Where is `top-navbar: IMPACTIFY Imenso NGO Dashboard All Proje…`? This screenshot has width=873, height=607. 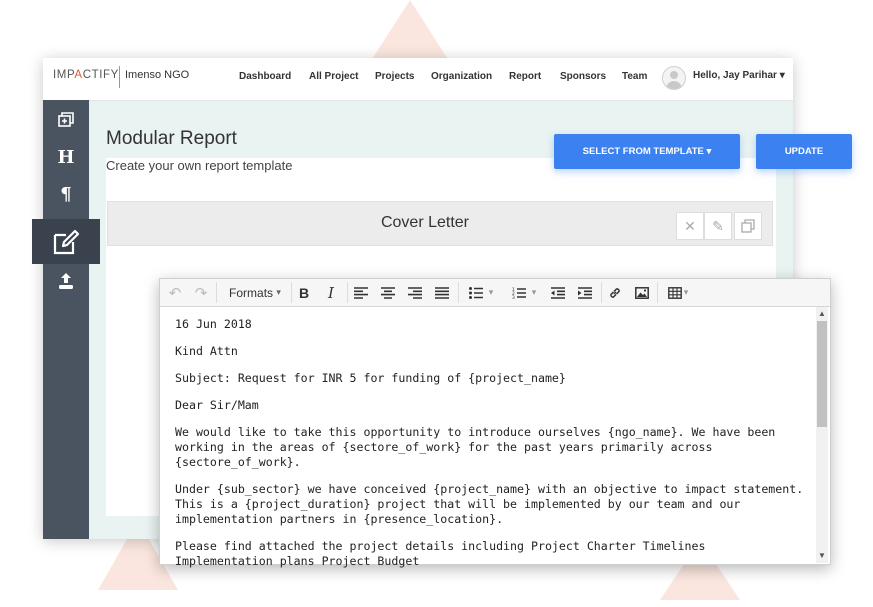 top-navbar: IMPACTIFY Imenso NGO Dashboard All Proje… is located at coordinates (418, 79).